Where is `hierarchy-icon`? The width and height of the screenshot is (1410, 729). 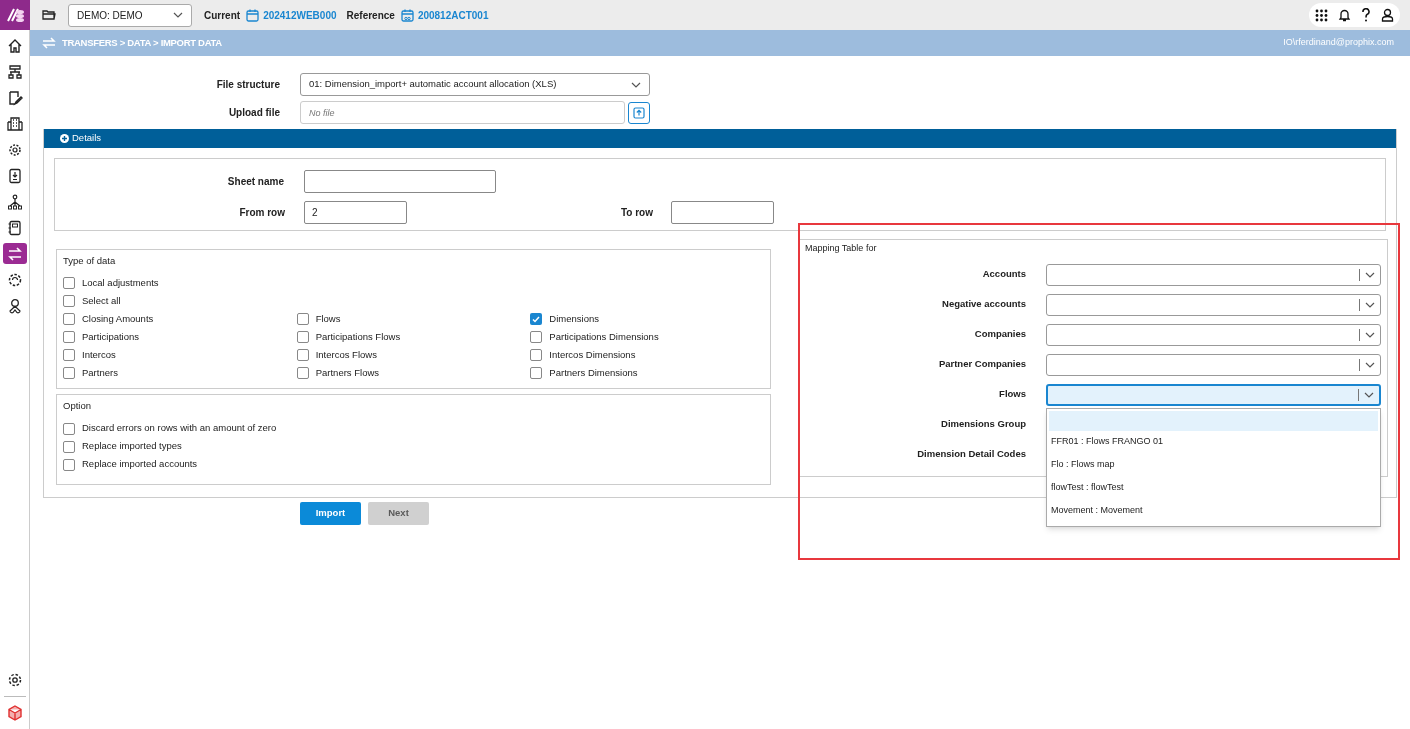
hierarchy-icon is located at coordinates (14, 71).